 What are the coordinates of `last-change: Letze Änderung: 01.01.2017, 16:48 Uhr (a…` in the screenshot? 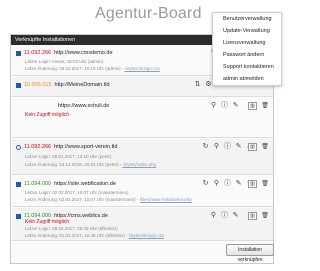 It's located at (77, 235).